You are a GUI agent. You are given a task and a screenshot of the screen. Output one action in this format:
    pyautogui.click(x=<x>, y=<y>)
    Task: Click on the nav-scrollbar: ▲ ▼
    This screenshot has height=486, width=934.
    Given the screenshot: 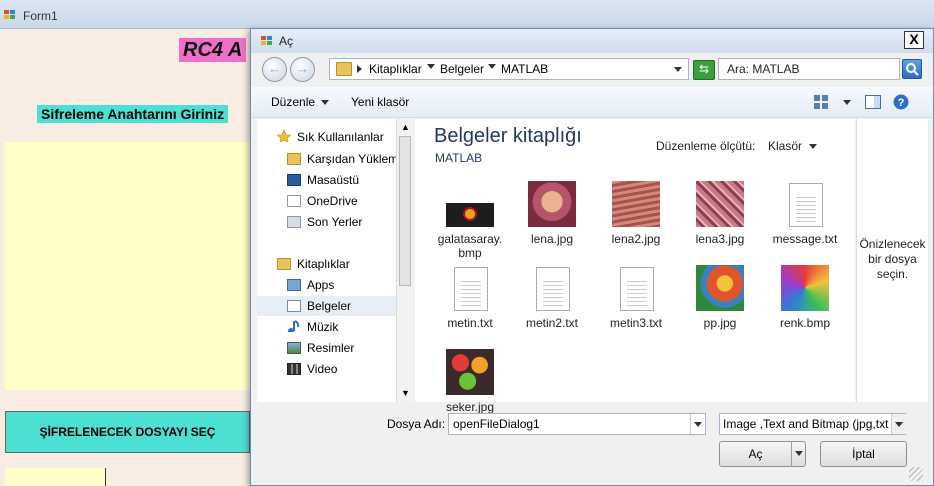 What is the action you would take?
    pyautogui.click(x=405, y=260)
    